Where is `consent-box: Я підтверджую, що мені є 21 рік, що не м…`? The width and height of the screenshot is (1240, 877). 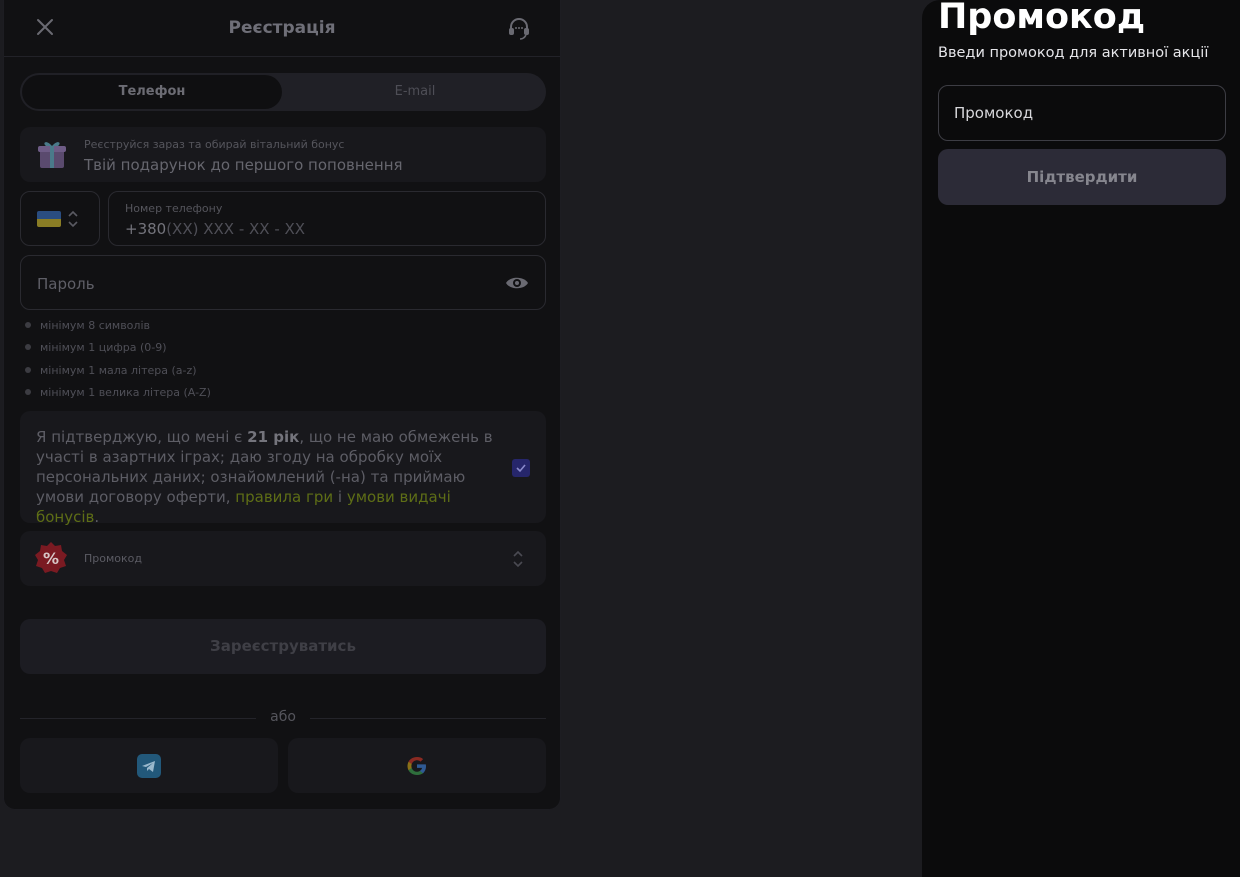
consent-box: Я підтверджую, що мені є 21 рік, що не м… is located at coordinates (283, 468).